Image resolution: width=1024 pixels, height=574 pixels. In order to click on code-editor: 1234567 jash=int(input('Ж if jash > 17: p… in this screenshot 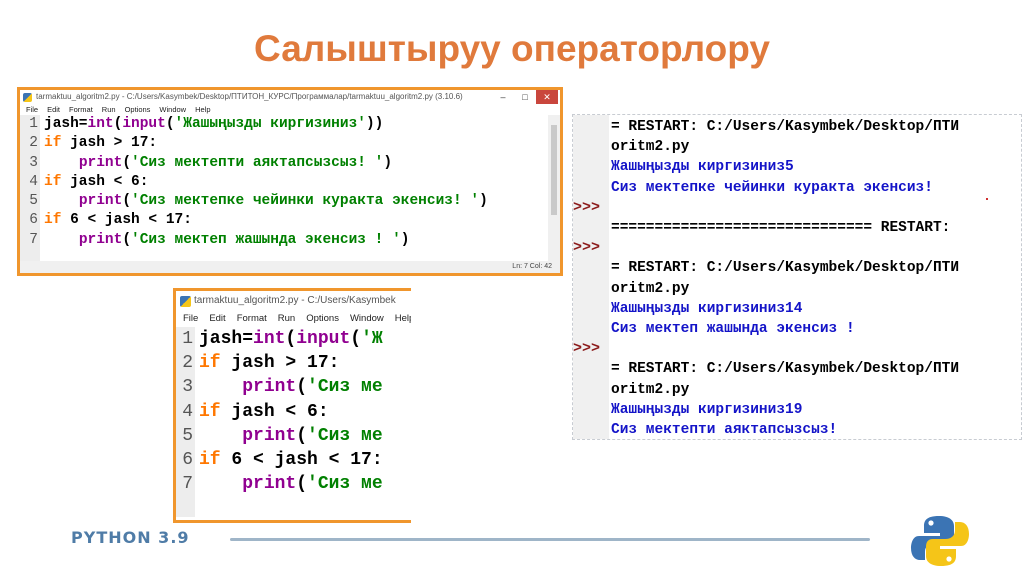, I will do `click(293, 422)`.